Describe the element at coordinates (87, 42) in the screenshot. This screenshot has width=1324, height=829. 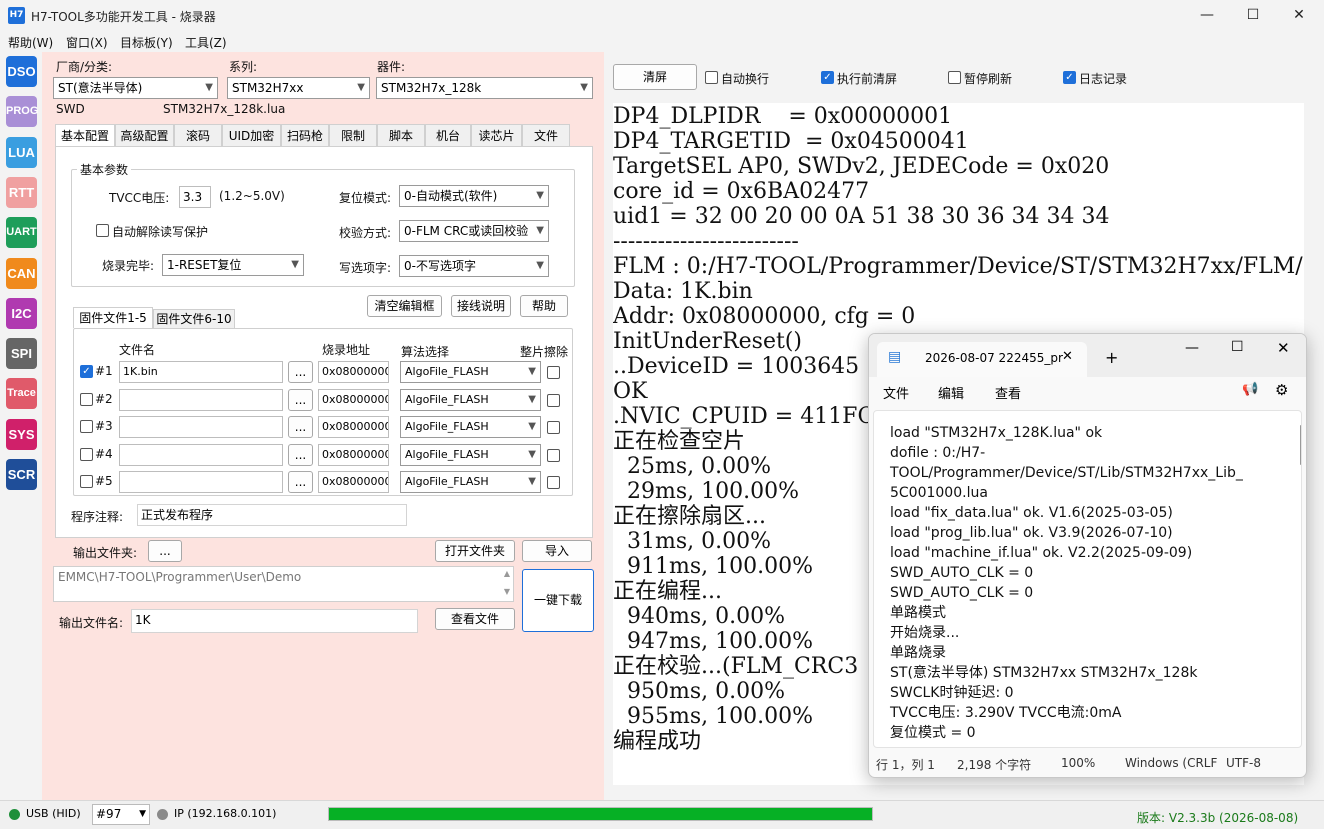
I see `menu-window: 窗口(X)` at that location.